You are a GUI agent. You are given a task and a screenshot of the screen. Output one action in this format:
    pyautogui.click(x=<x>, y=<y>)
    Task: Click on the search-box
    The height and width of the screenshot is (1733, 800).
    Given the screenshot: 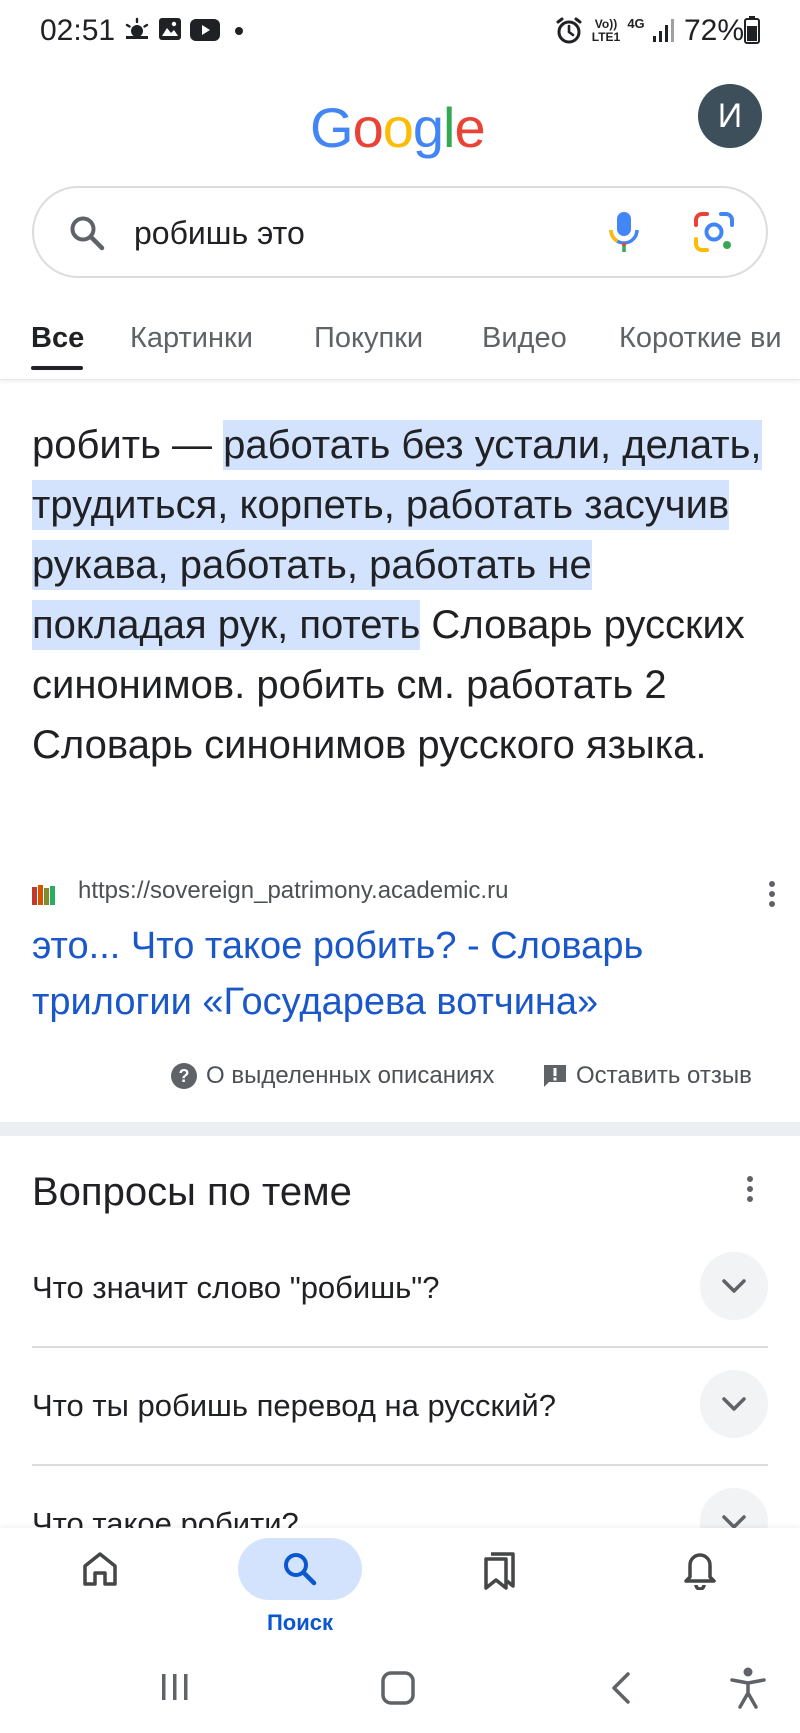 What is the action you would take?
    pyautogui.click(x=400, y=232)
    